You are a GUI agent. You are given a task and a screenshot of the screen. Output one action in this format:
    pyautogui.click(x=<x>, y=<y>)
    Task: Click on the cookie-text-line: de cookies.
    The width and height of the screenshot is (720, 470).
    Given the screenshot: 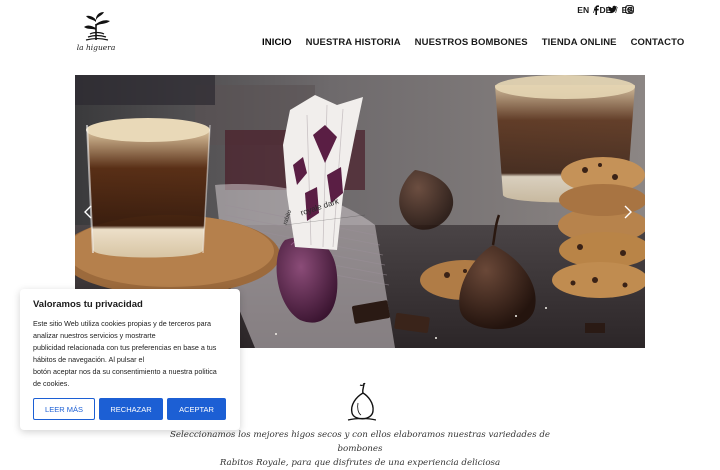 What is the action you would take?
    pyautogui.click(x=51, y=383)
    